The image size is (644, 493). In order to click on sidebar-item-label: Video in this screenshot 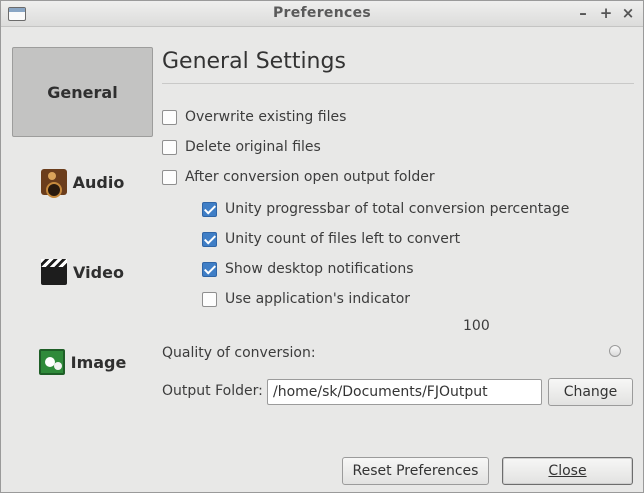, I will do `click(98, 272)`.